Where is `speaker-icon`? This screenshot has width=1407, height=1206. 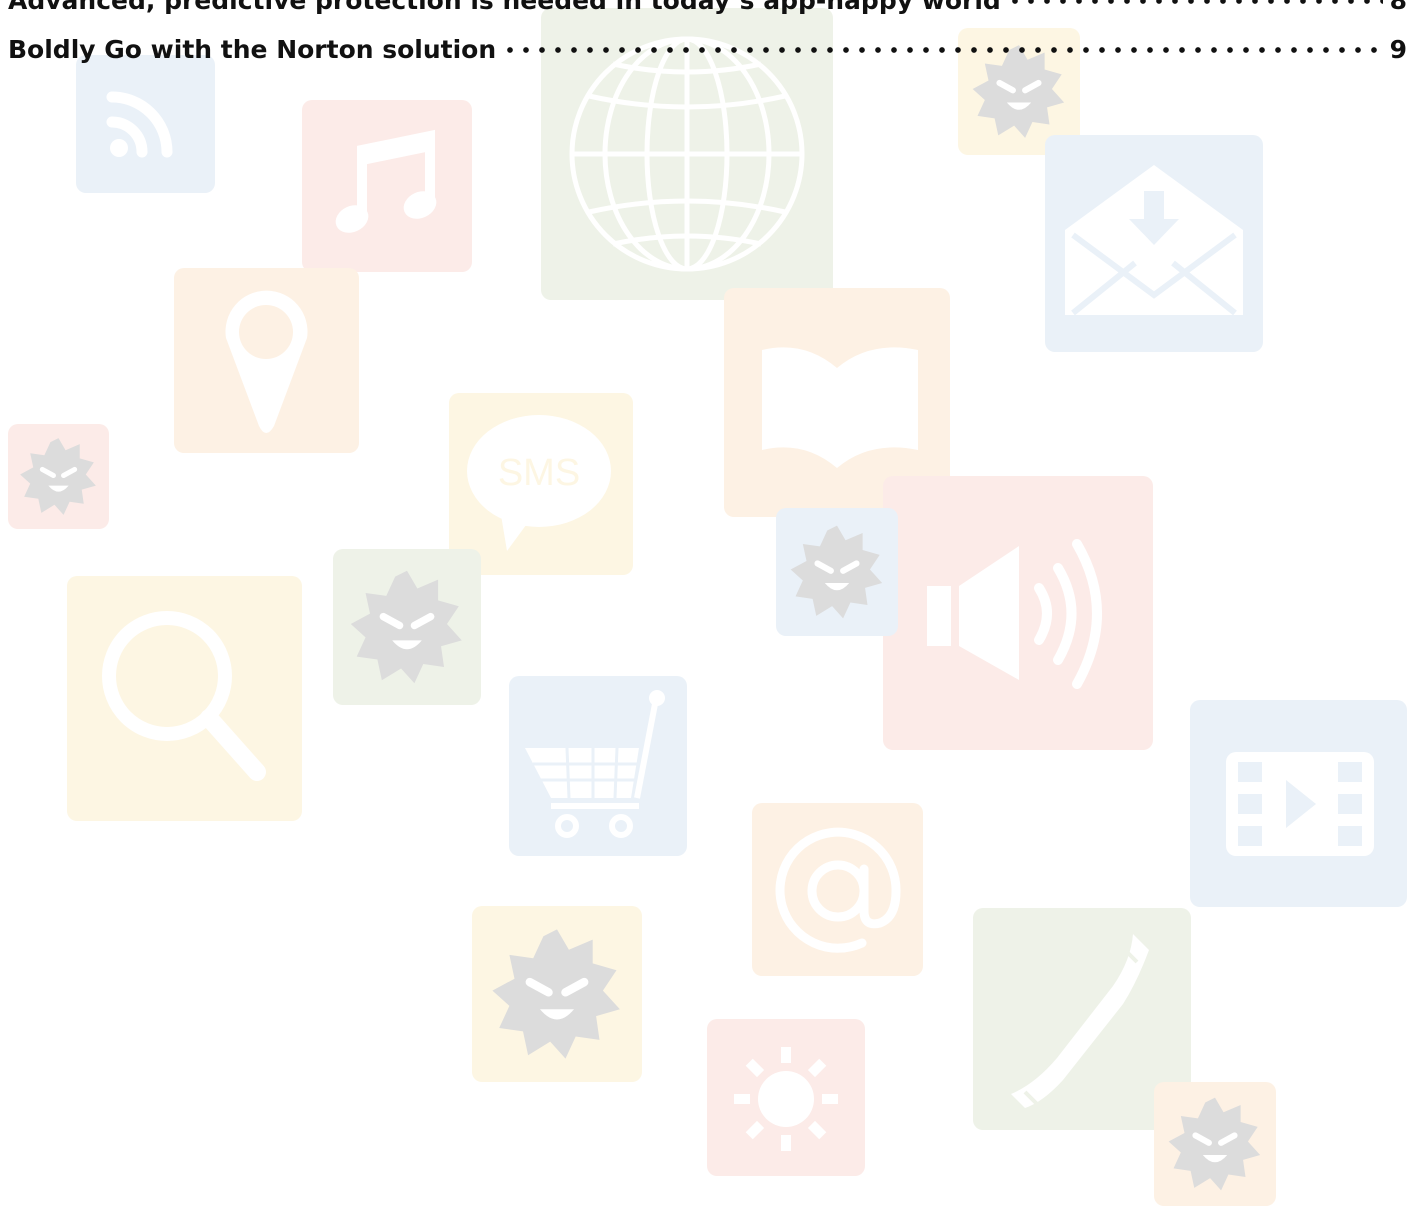
speaker-icon is located at coordinates (1018, 613).